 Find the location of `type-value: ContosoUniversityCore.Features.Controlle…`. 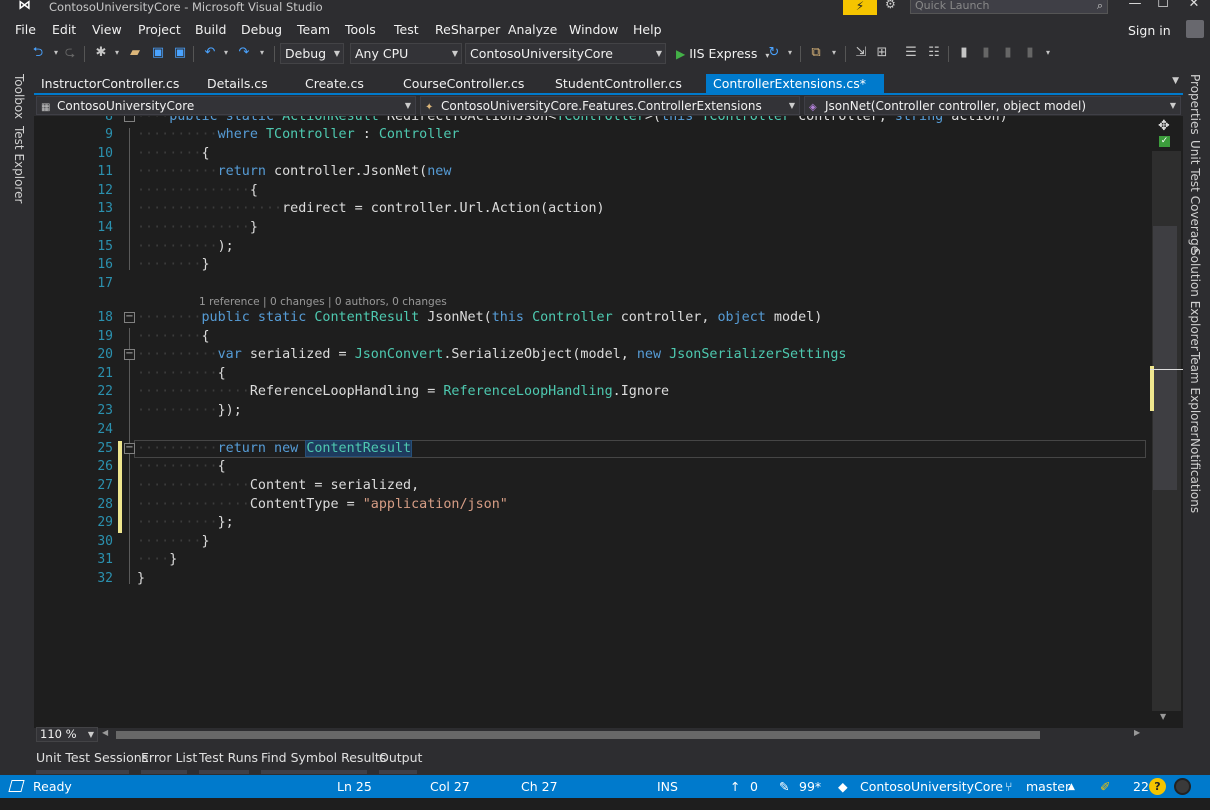

type-value: ContosoUniversityCore.Features.Controlle… is located at coordinates (601, 106).